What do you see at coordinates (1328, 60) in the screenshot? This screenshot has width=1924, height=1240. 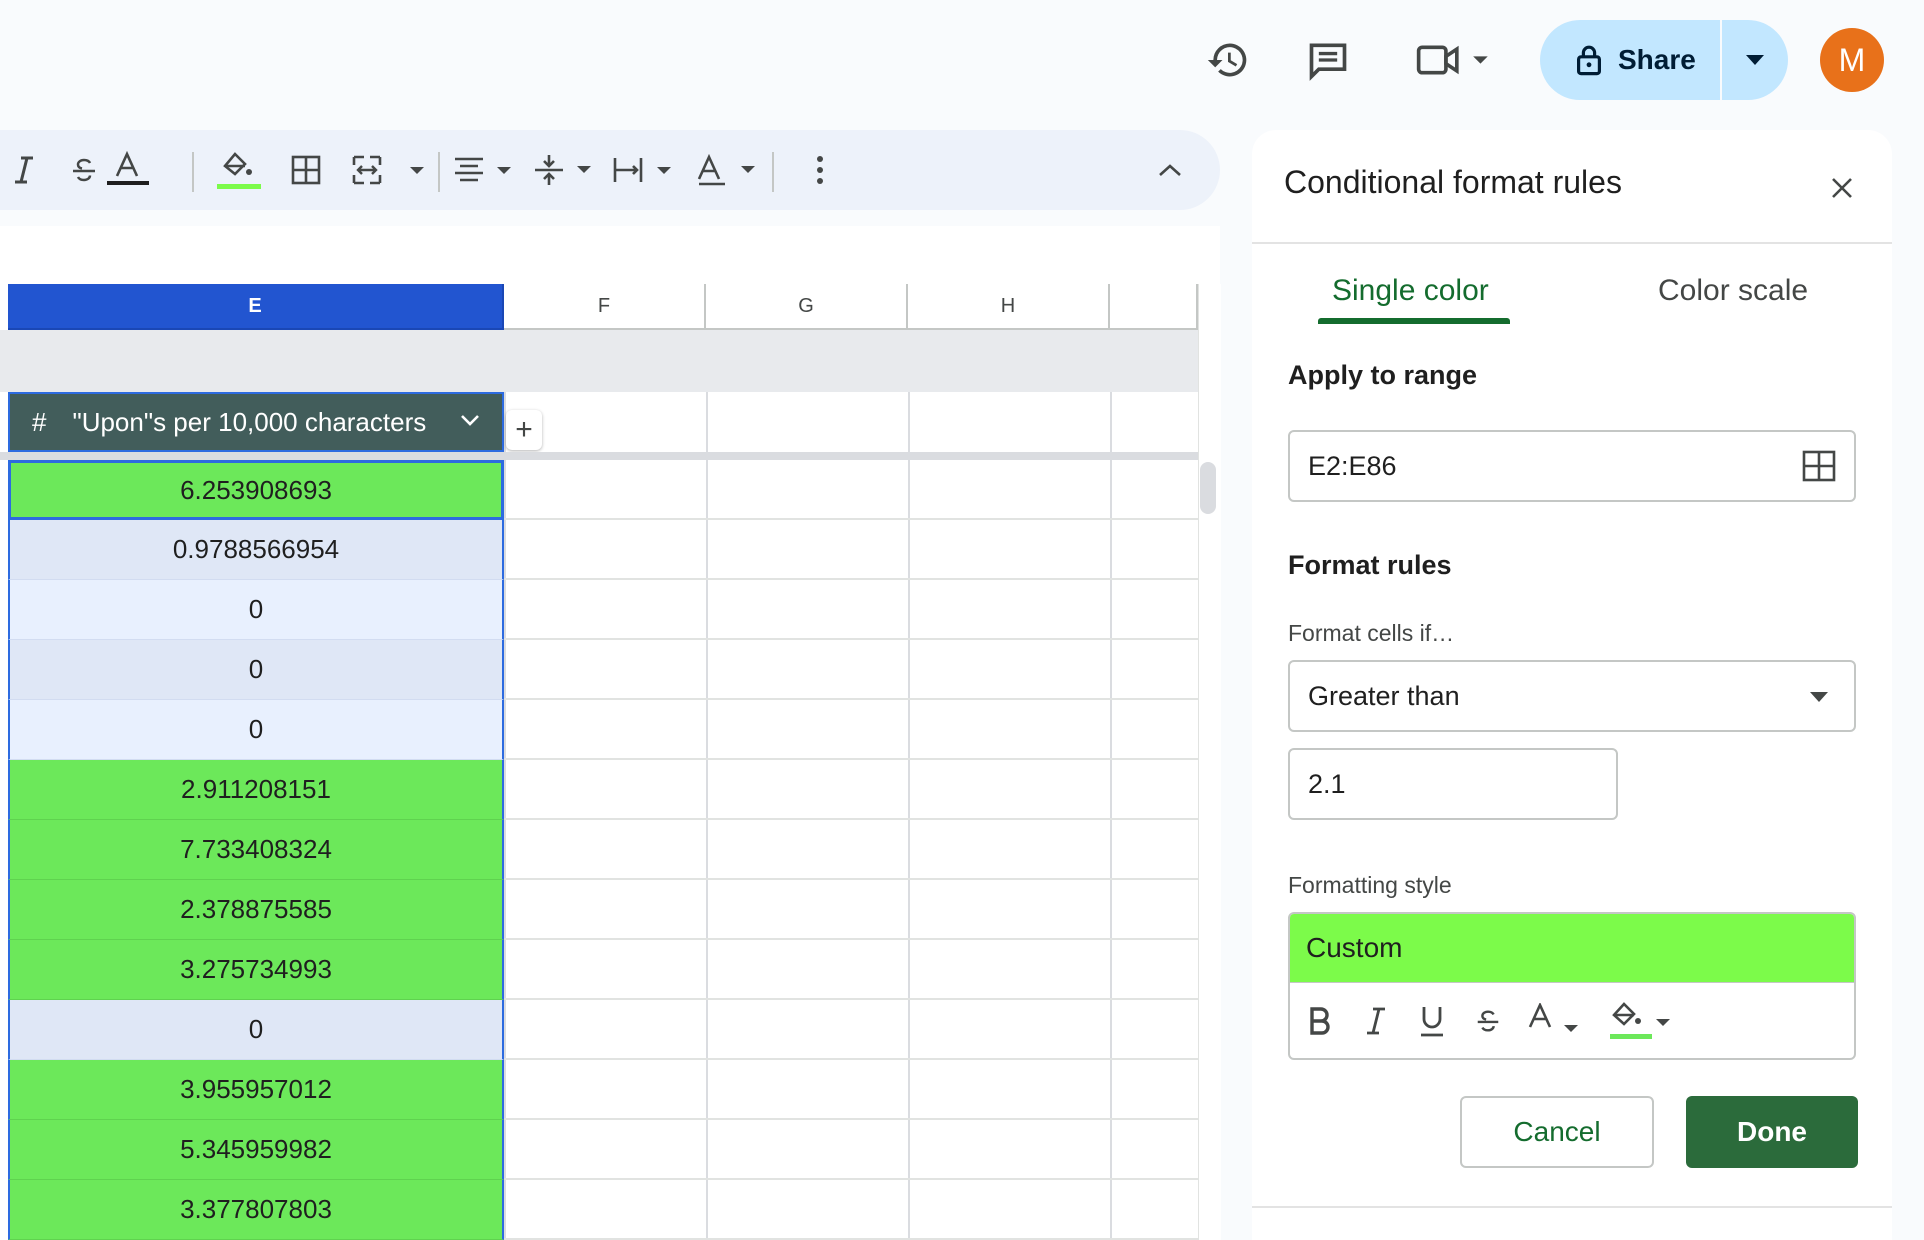 I see `comment-icon` at bounding box center [1328, 60].